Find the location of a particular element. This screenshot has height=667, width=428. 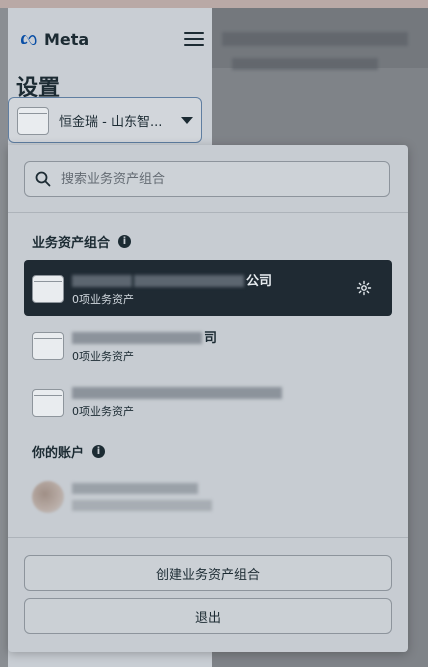

portfolios-section-header: 业务资产组合 i is located at coordinates (82, 241).